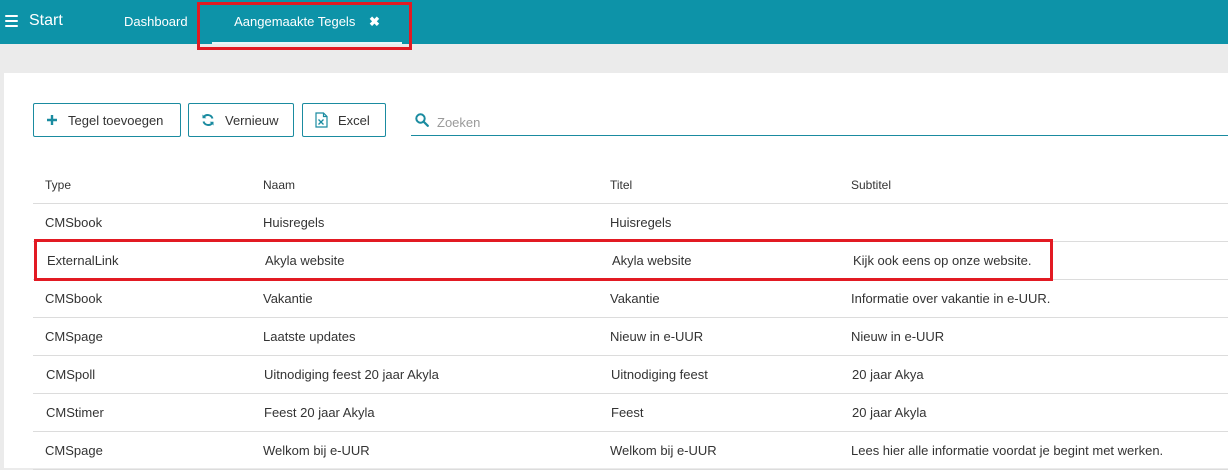  What do you see at coordinates (663, 450) in the screenshot?
I see `cell-titel: Welkom bij e-UUR` at bounding box center [663, 450].